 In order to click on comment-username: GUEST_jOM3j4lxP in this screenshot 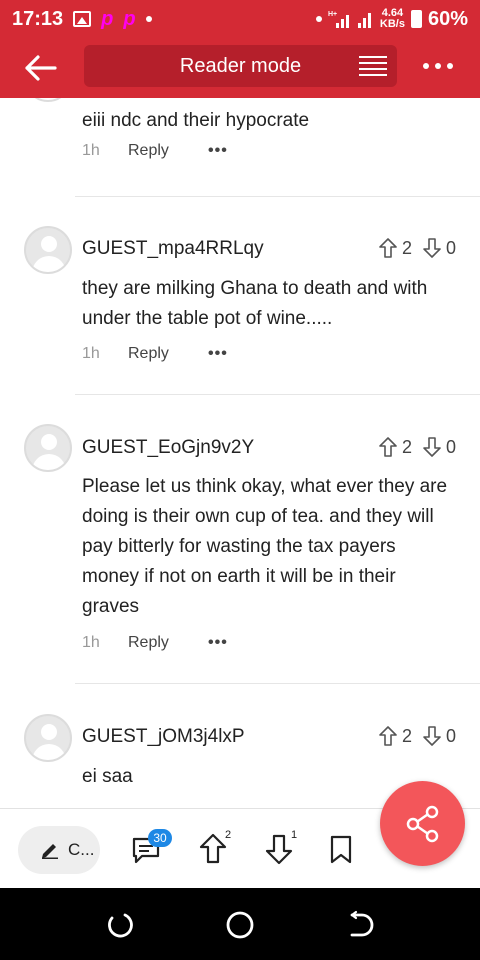, I will do `click(163, 737)`.